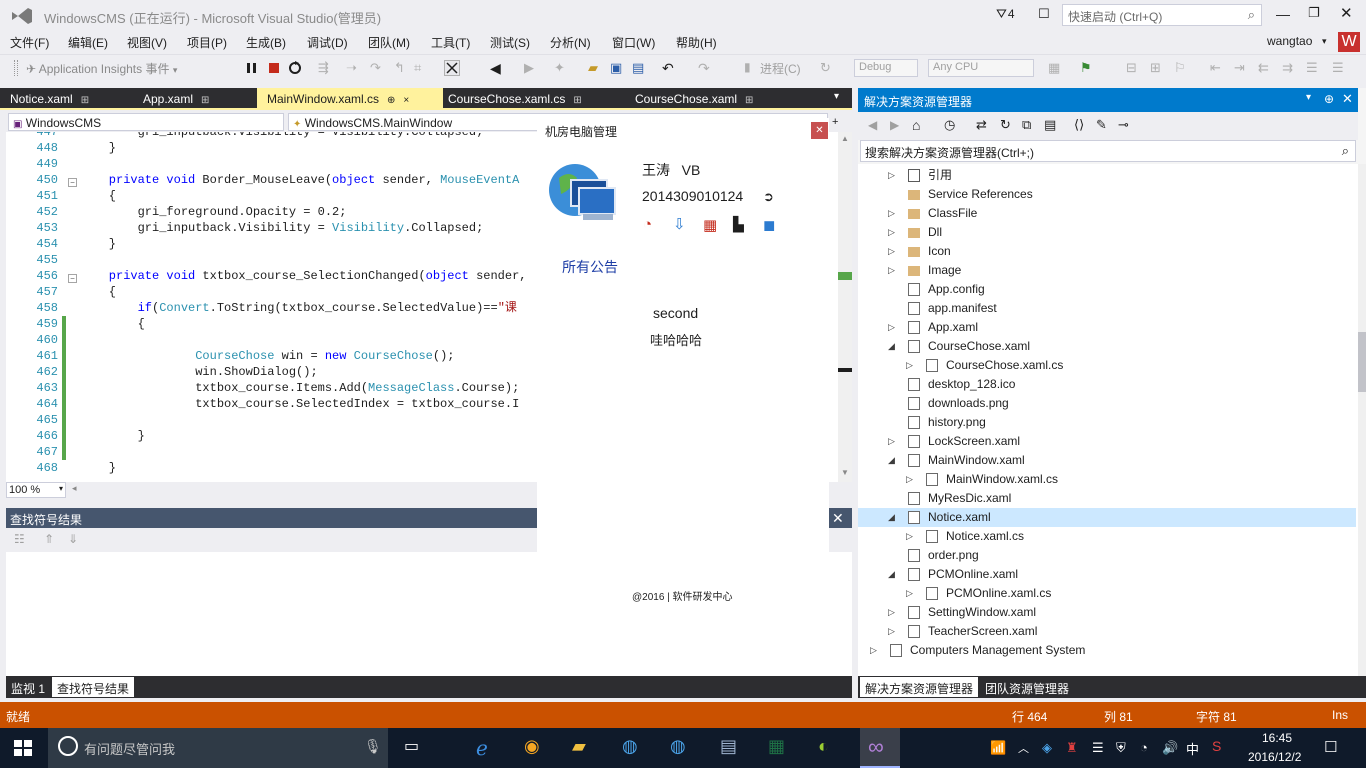 Image resolution: width=1366 pixels, height=768 pixels. I want to click on tree-item: app.manifest, so click(1107, 308).